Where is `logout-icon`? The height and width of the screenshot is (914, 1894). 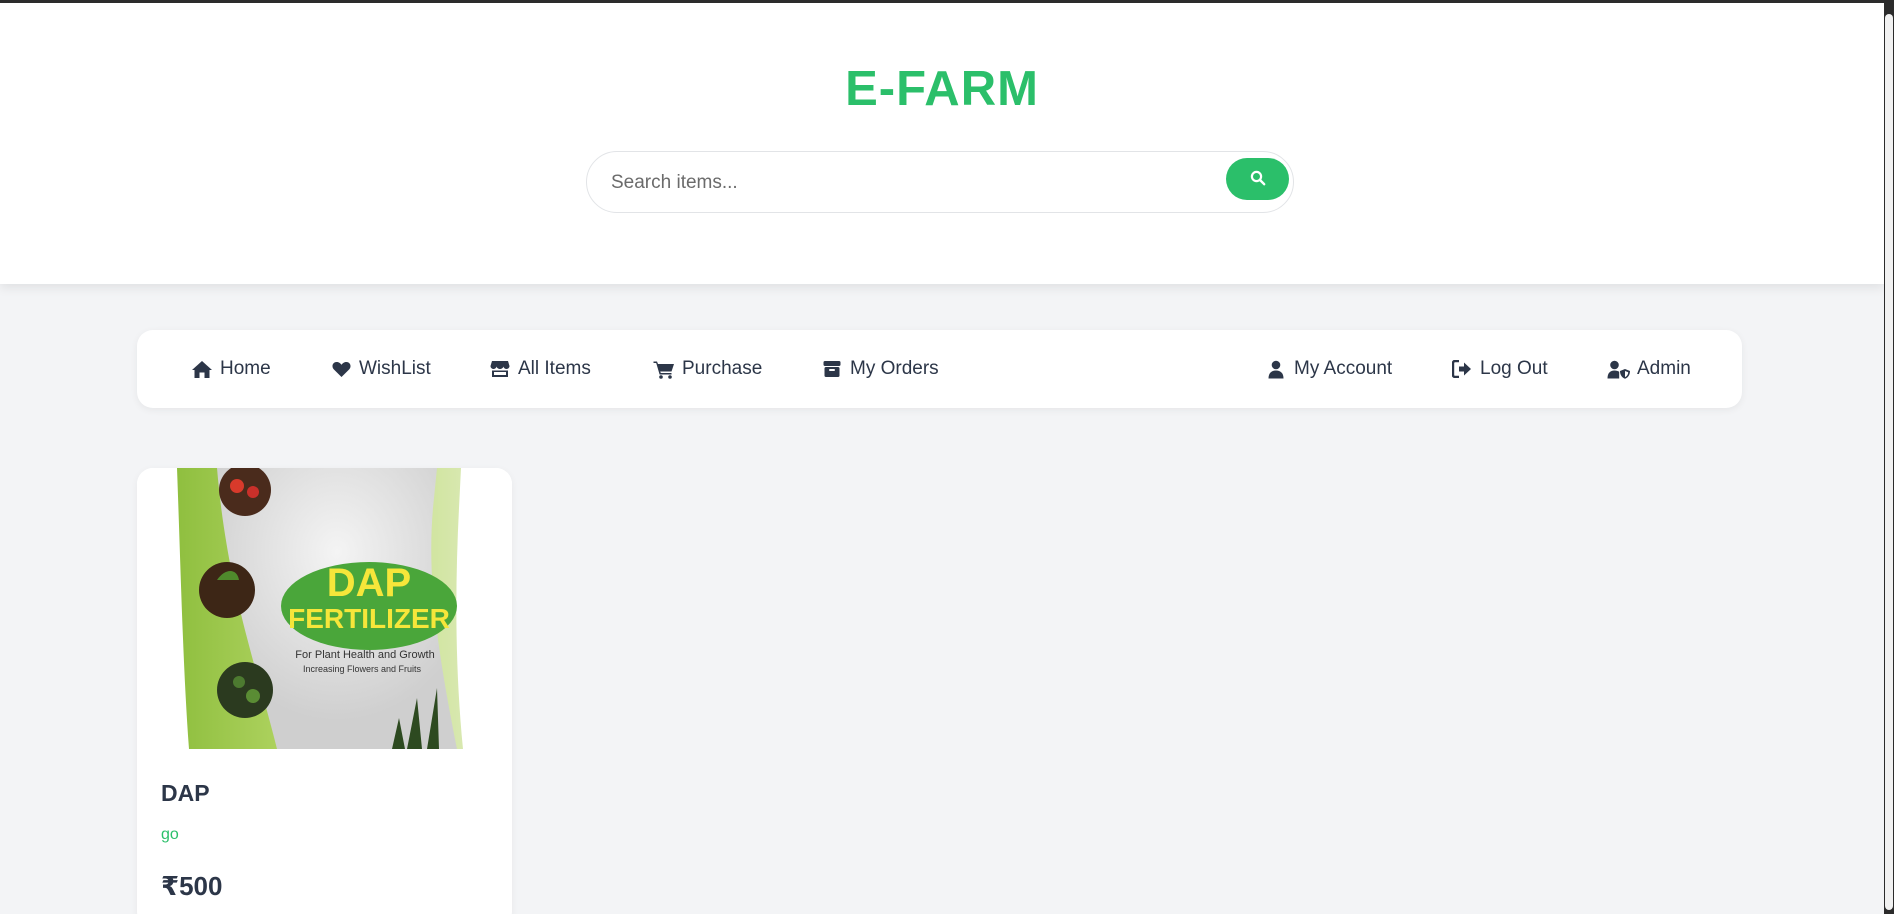 logout-icon is located at coordinates (1462, 369).